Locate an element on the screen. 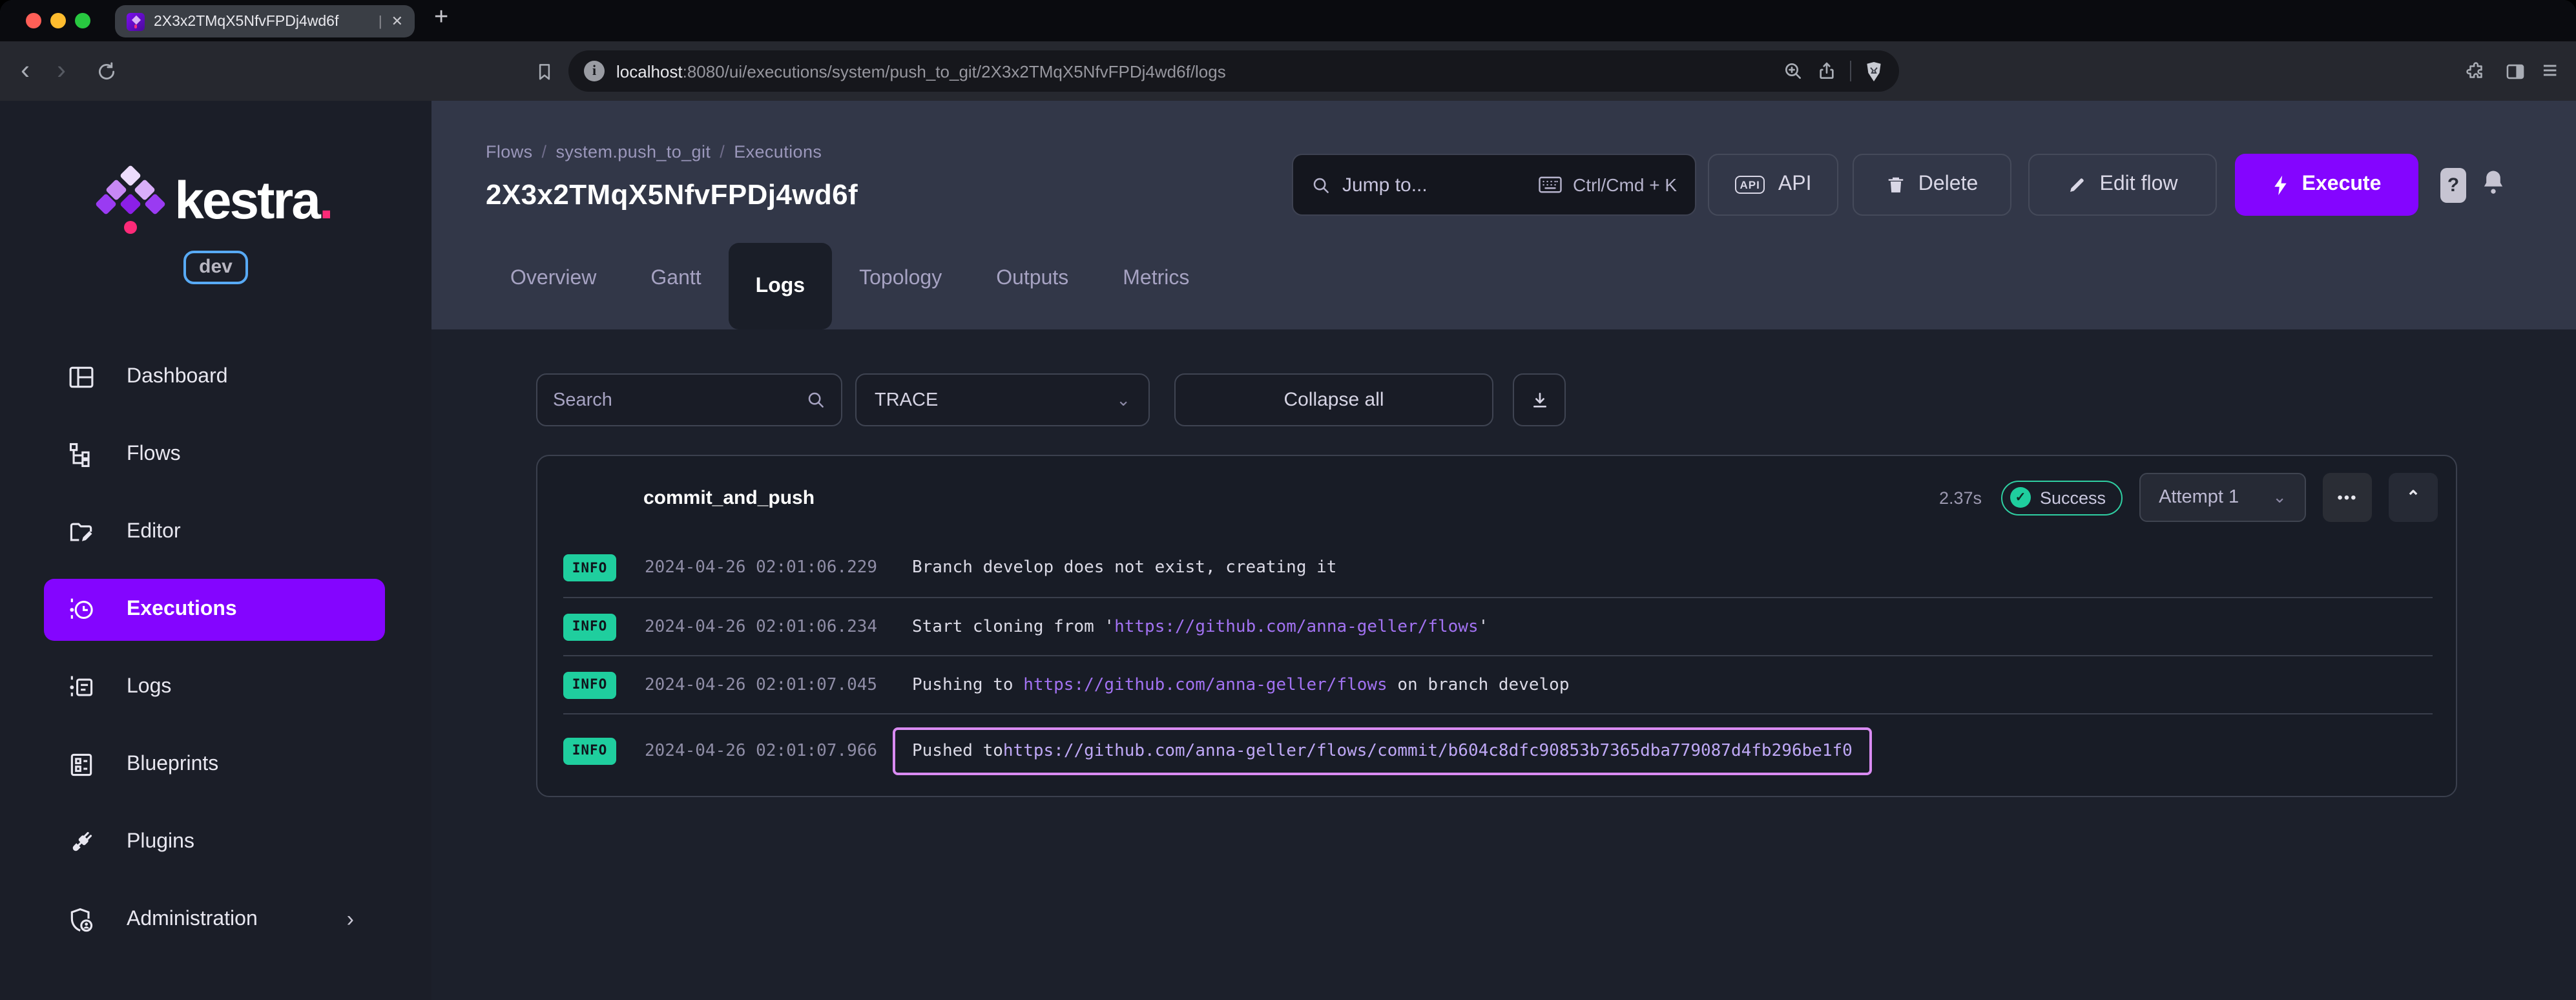  toolbar-divider is located at coordinates (1850, 71).